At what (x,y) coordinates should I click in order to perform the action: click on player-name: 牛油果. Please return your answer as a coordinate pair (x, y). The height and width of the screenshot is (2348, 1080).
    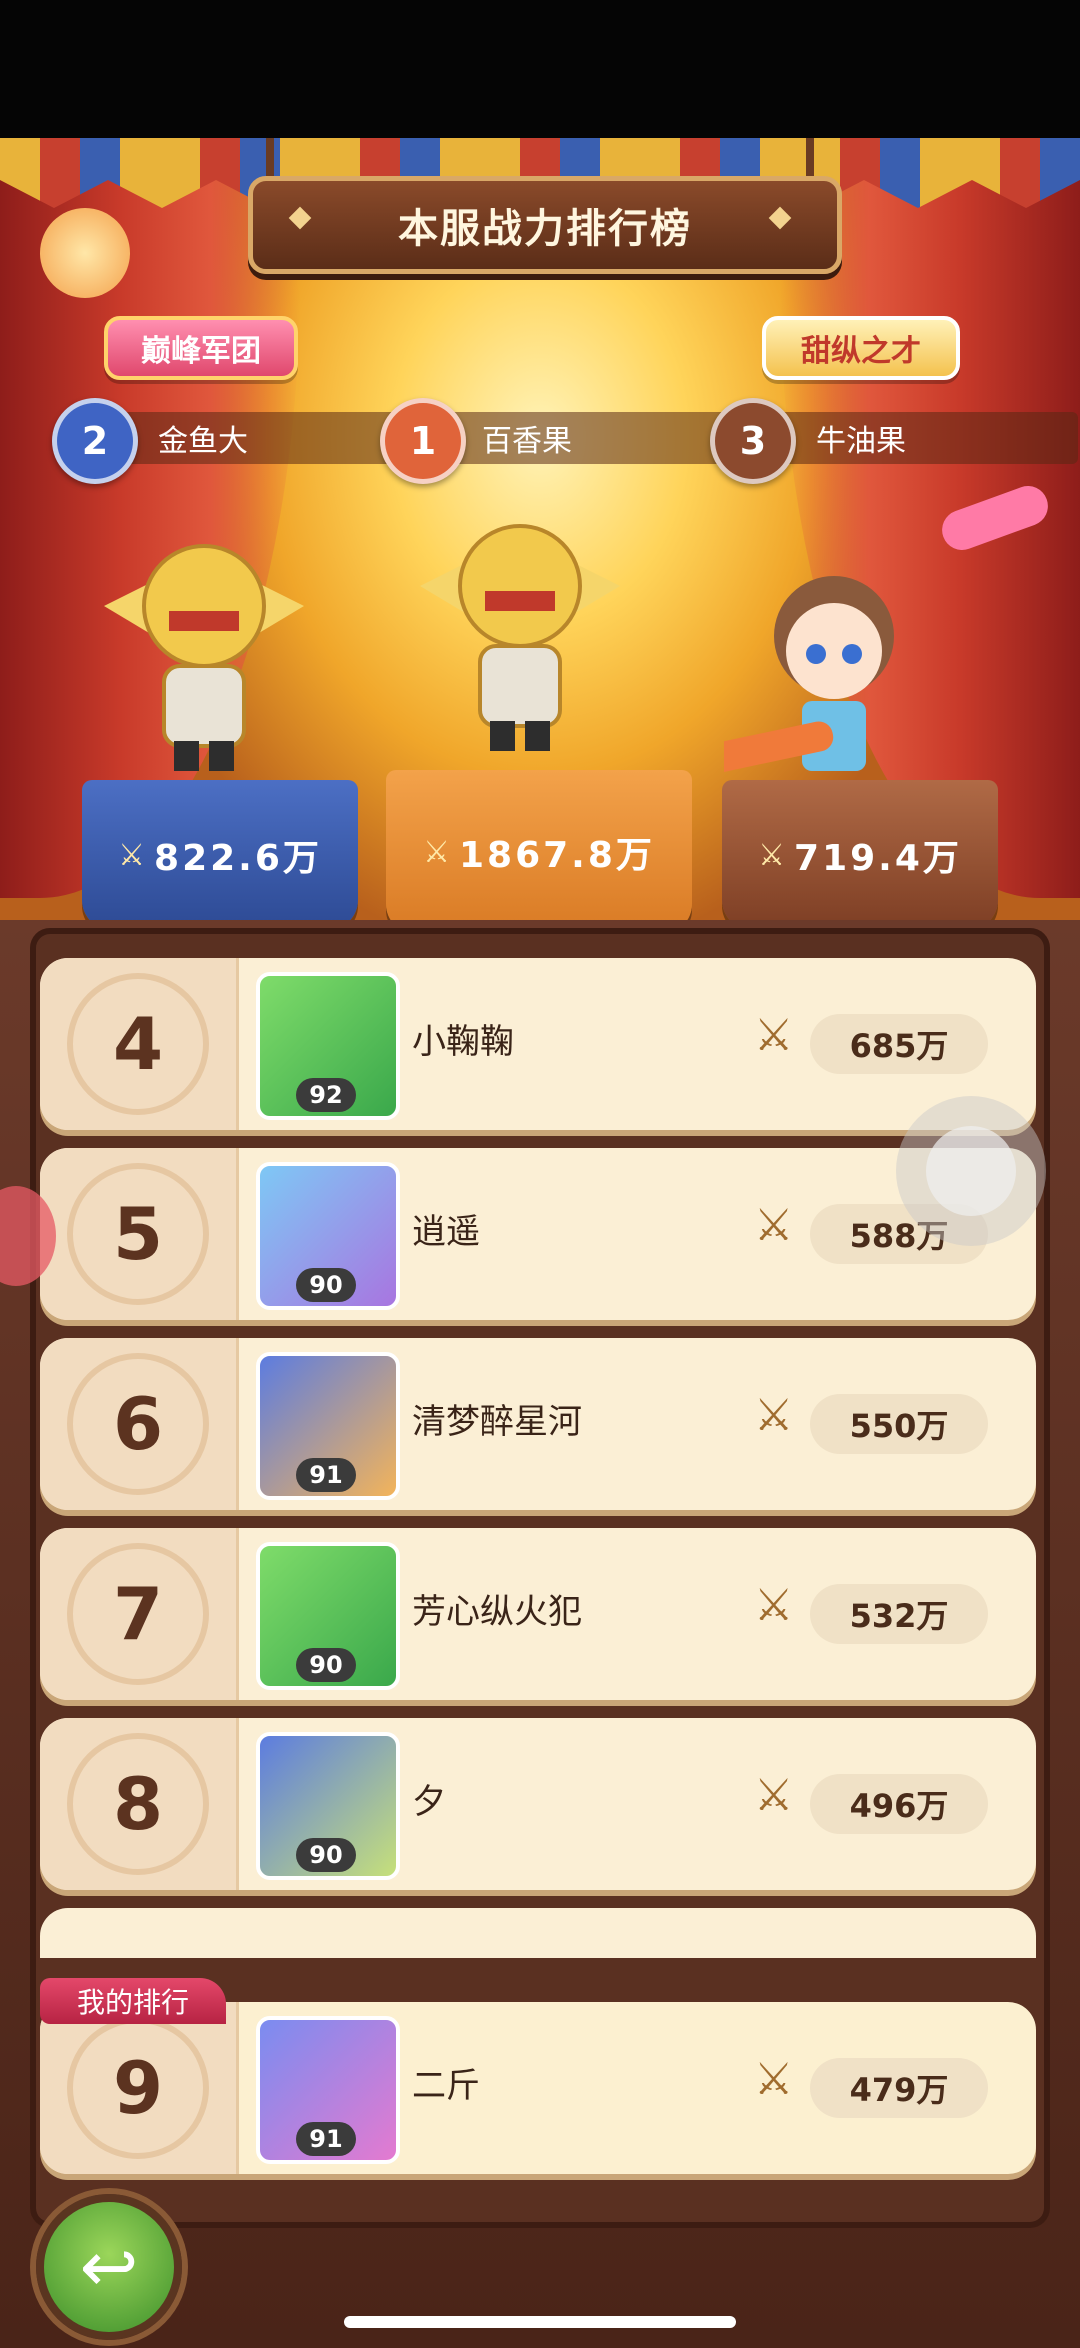
    Looking at the image, I should click on (861, 441).